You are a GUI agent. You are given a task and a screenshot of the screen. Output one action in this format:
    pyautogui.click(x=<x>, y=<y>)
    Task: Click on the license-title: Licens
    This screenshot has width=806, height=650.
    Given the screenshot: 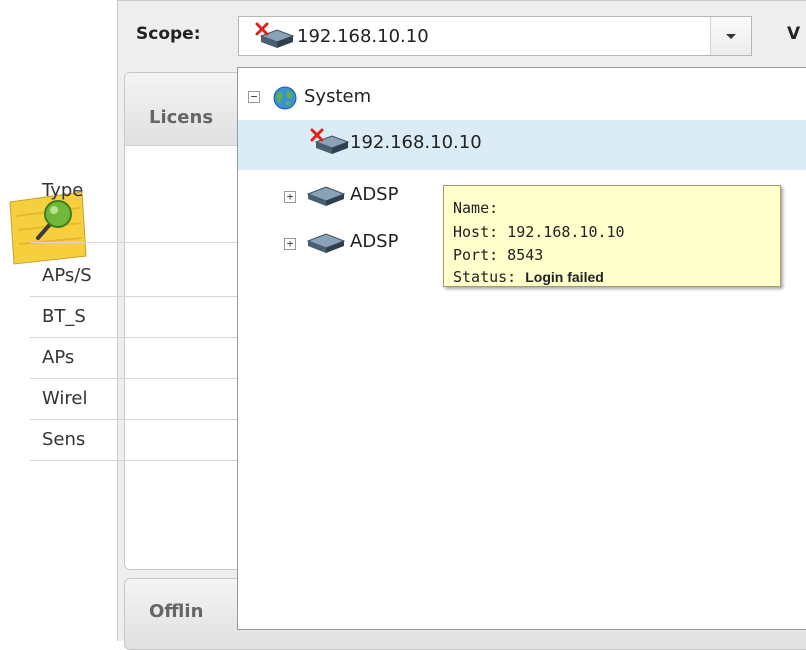 What is the action you would take?
    pyautogui.click(x=181, y=117)
    